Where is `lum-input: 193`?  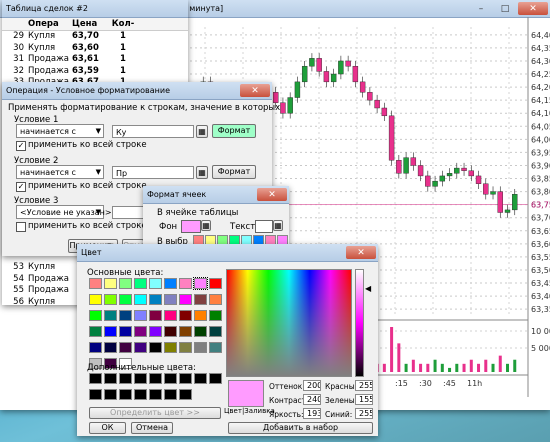
lum-input: 193 is located at coordinates (312, 413).